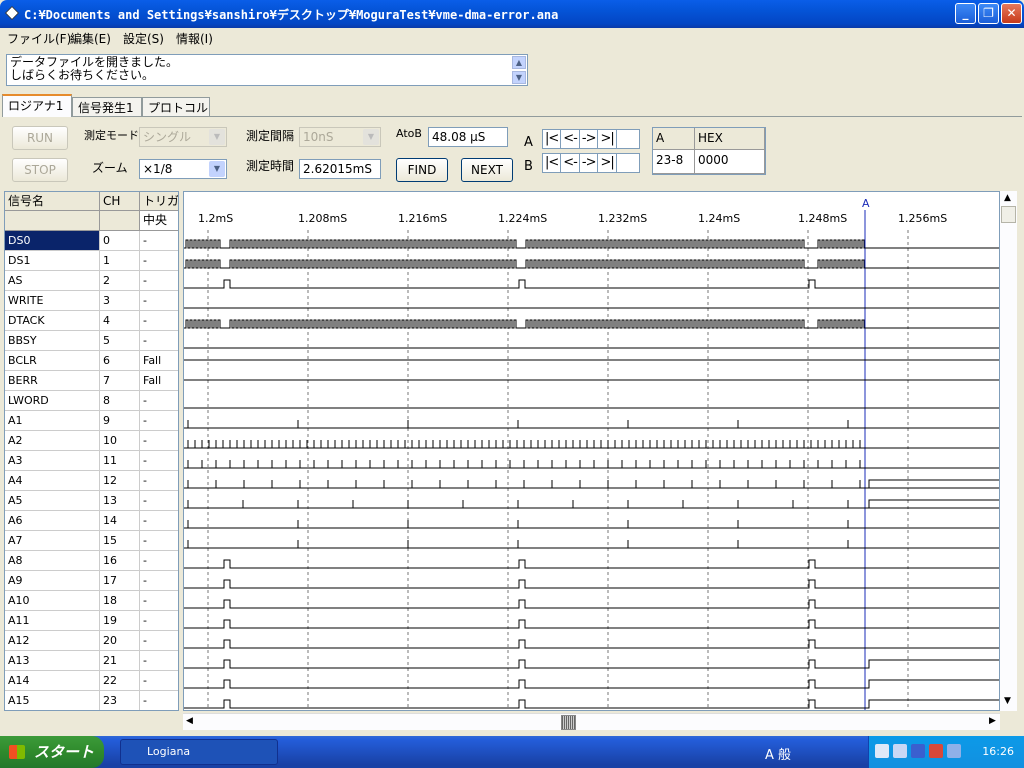 The image size is (1024, 768). Describe the element at coordinates (936, 751) in the screenshot. I see `security-icon` at that location.